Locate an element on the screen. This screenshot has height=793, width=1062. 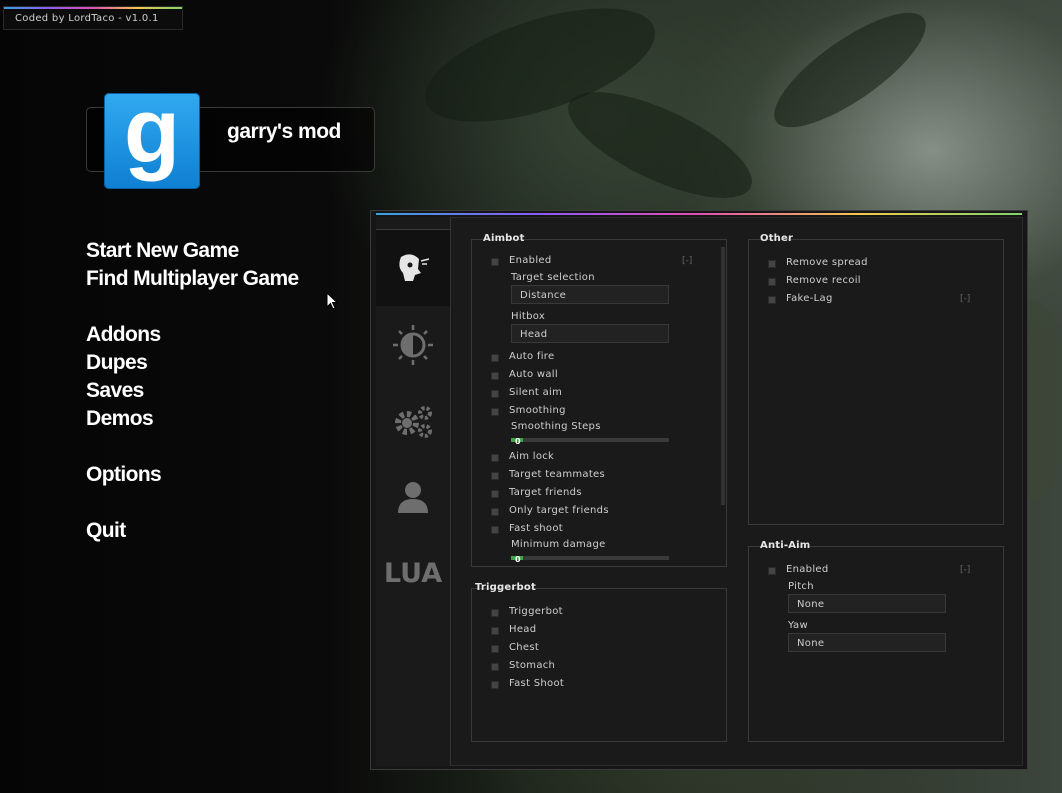
checkbox-box is located at coordinates (495, 262).